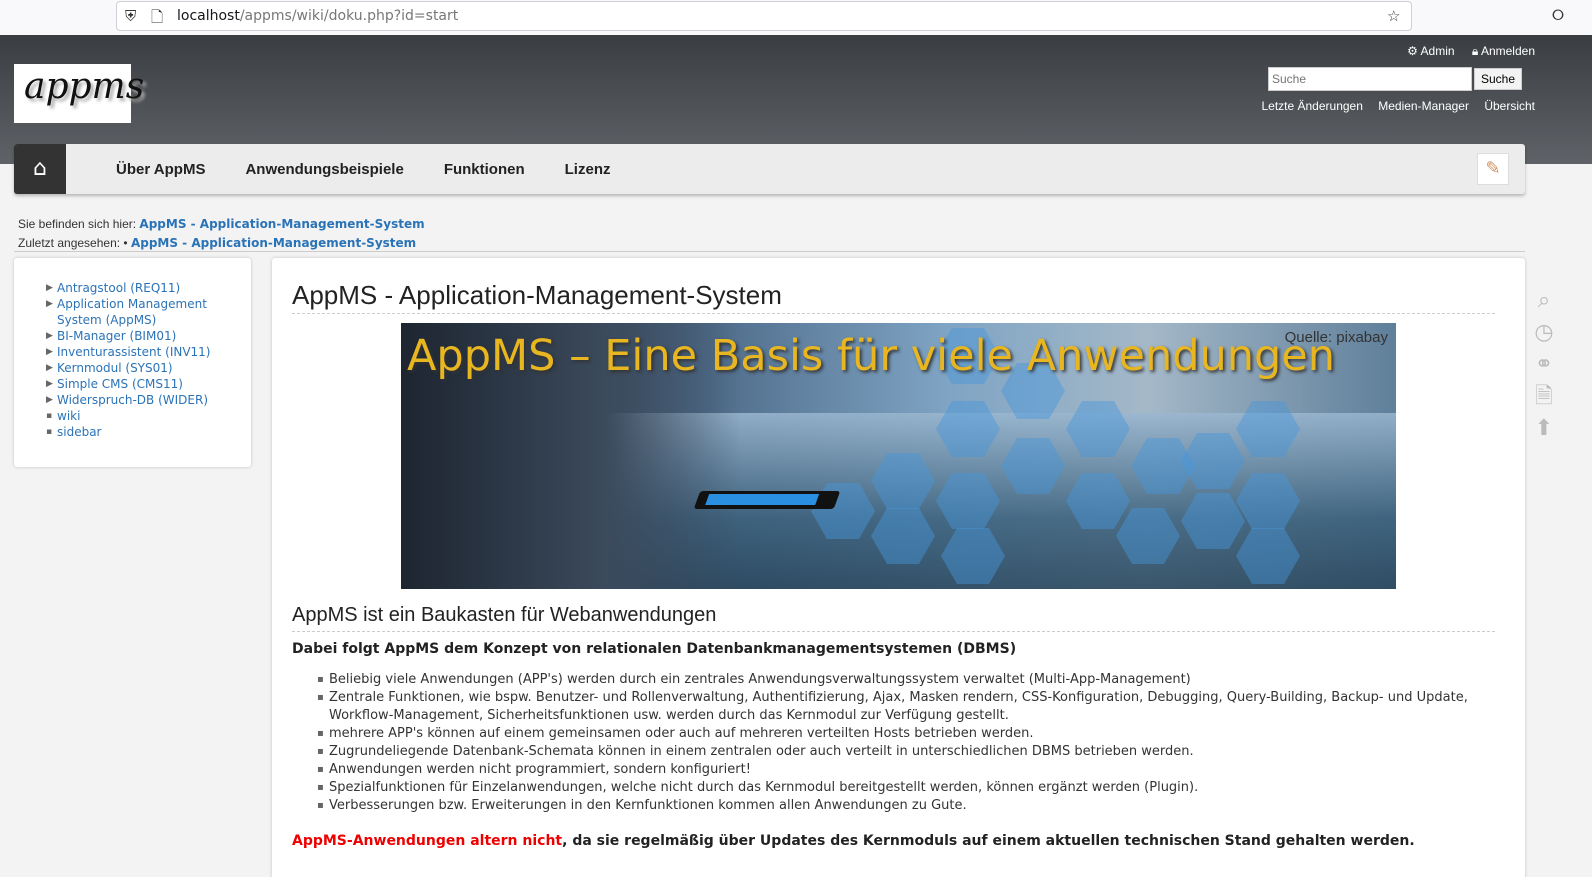 The height and width of the screenshot is (877, 1592). I want to click on banner-title: AppMS – Eine Basis für viele Anwendungen, so click(871, 356).